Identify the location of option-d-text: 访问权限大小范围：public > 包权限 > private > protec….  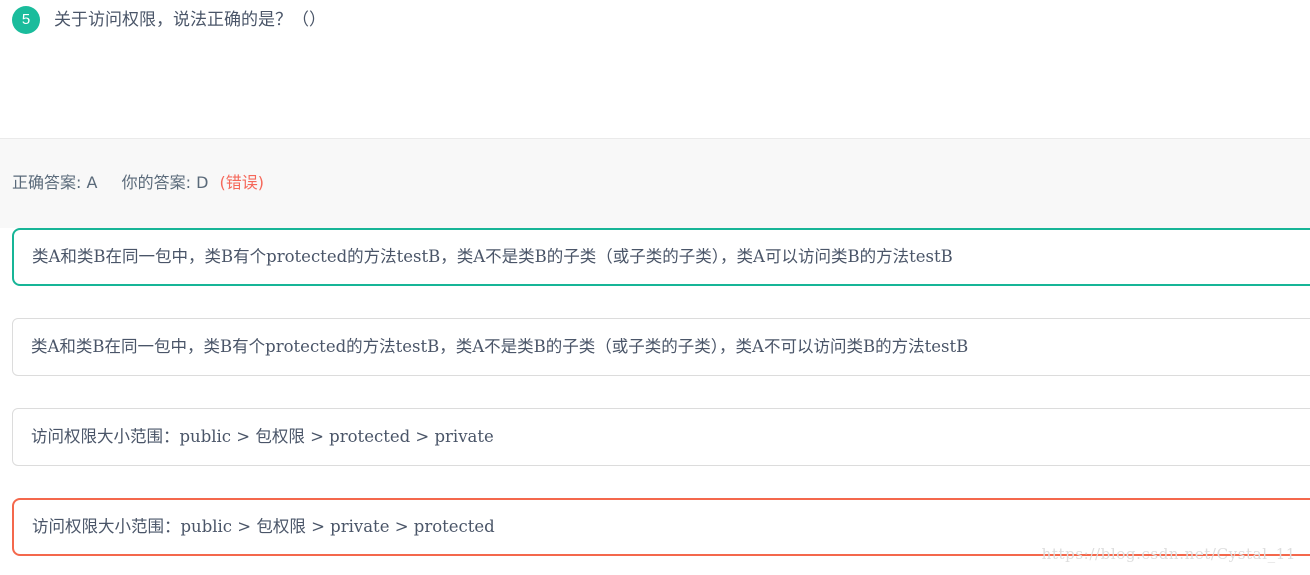
(263, 526).